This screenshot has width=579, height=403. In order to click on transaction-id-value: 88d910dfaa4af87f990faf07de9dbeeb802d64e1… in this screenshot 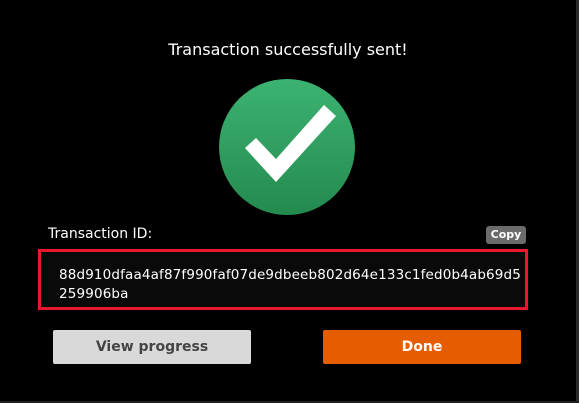, I will do `click(294, 285)`.